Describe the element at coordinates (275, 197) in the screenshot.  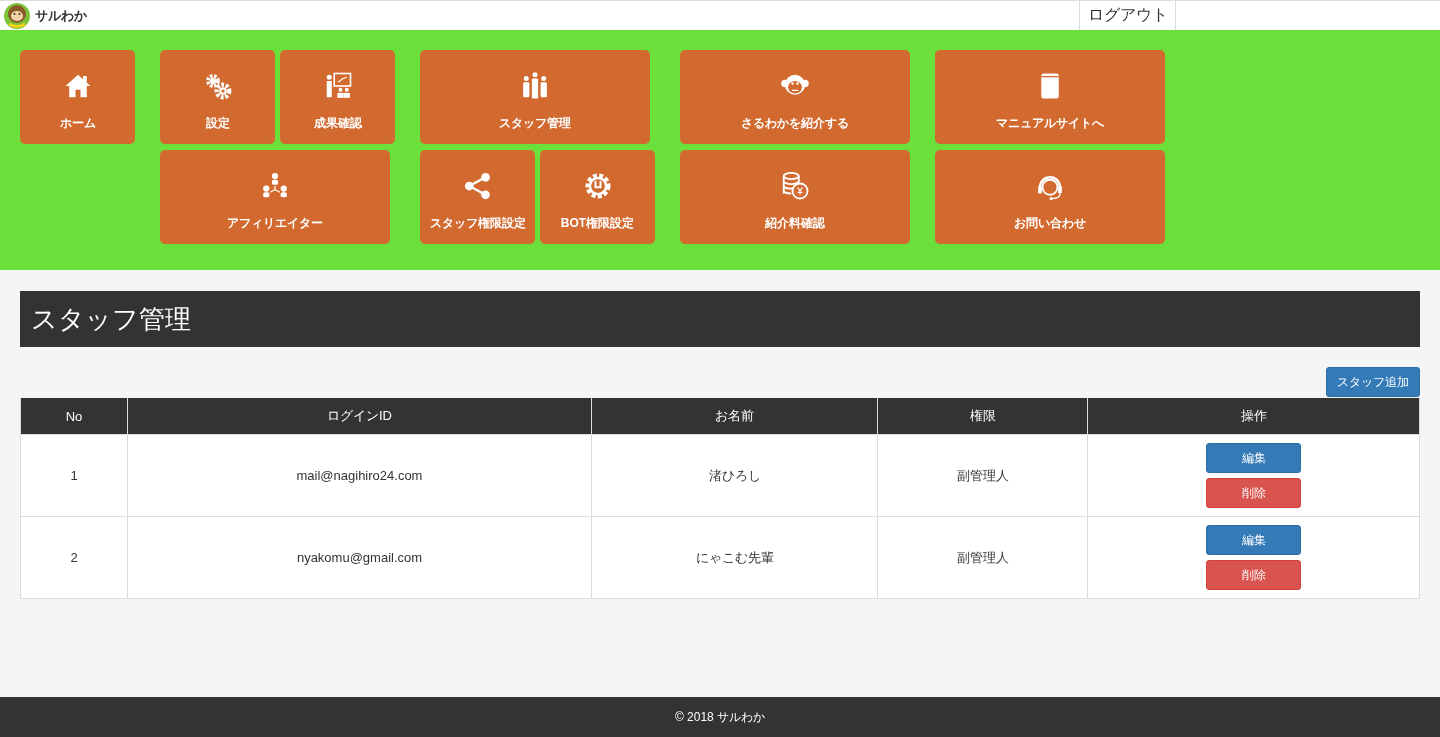
I see `menu-tile: アフィリエイター` at that location.